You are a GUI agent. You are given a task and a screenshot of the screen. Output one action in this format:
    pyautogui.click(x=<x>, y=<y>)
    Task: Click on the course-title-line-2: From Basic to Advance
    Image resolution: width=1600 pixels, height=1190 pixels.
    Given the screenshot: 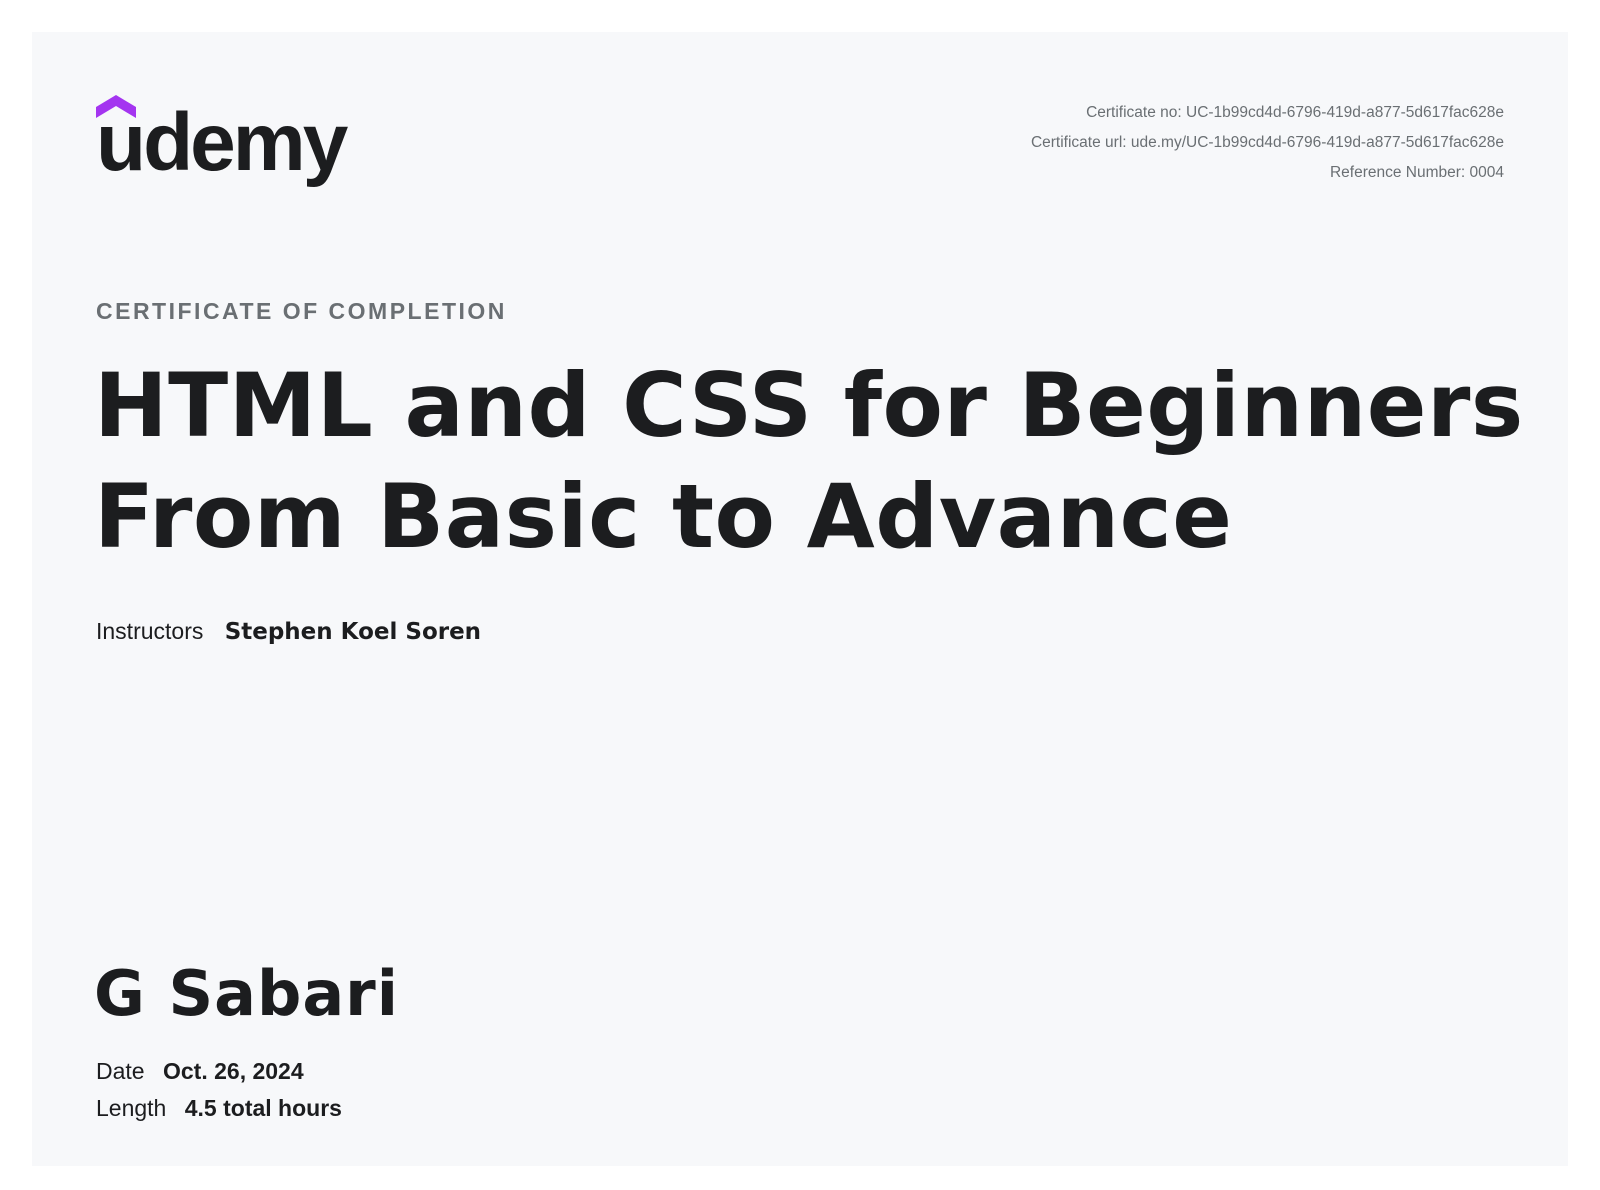 What is the action you would take?
    pyautogui.click(x=663, y=516)
    